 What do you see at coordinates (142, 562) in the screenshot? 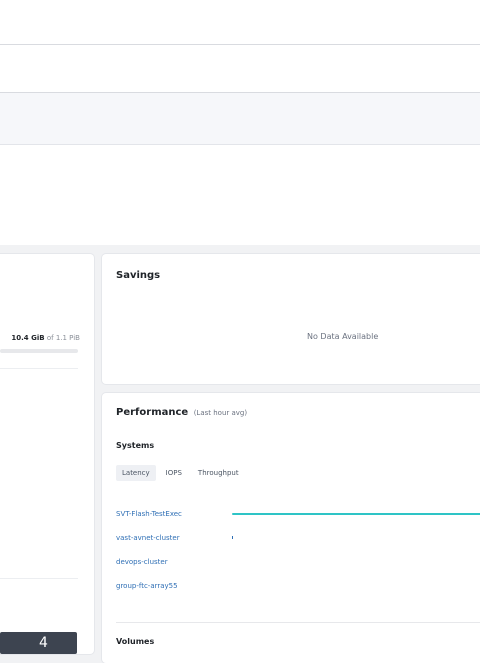
I see `system-link-devops-cluster: devops-cluster` at bounding box center [142, 562].